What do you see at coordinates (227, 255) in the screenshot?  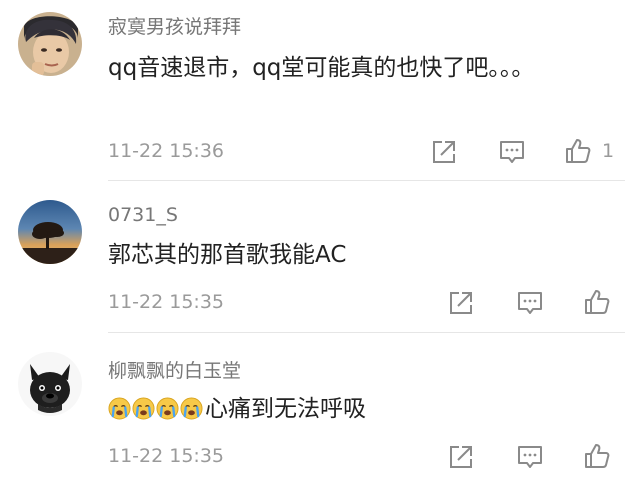 I see `comment-text: 郭芯其的那首歌我能AC` at bounding box center [227, 255].